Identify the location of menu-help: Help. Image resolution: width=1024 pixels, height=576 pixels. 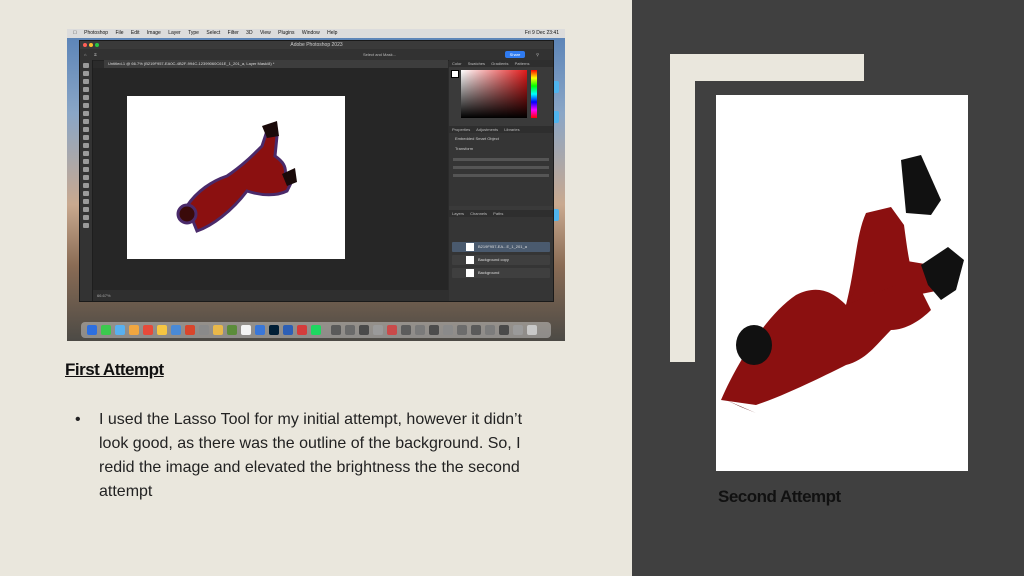
(332, 33).